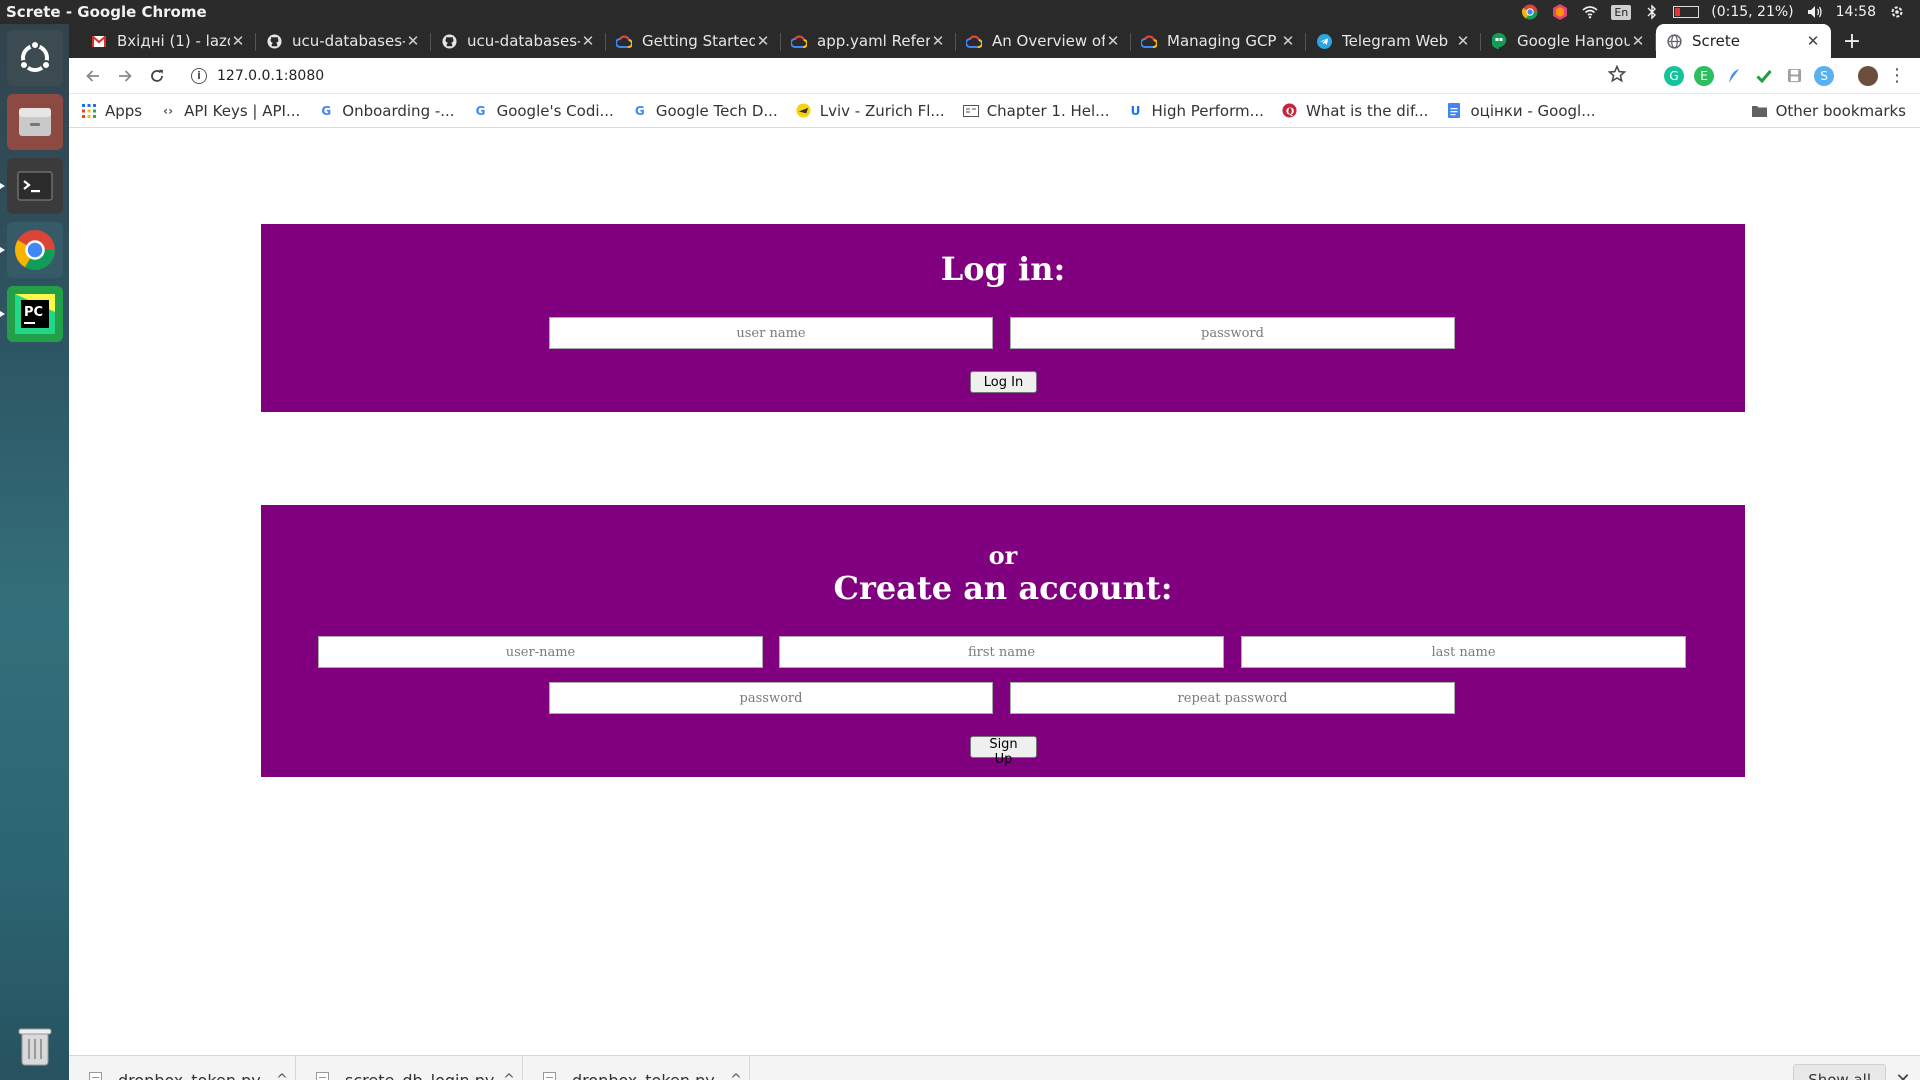  What do you see at coordinates (35, 186) in the screenshot?
I see `terminal-app-icon` at bounding box center [35, 186].